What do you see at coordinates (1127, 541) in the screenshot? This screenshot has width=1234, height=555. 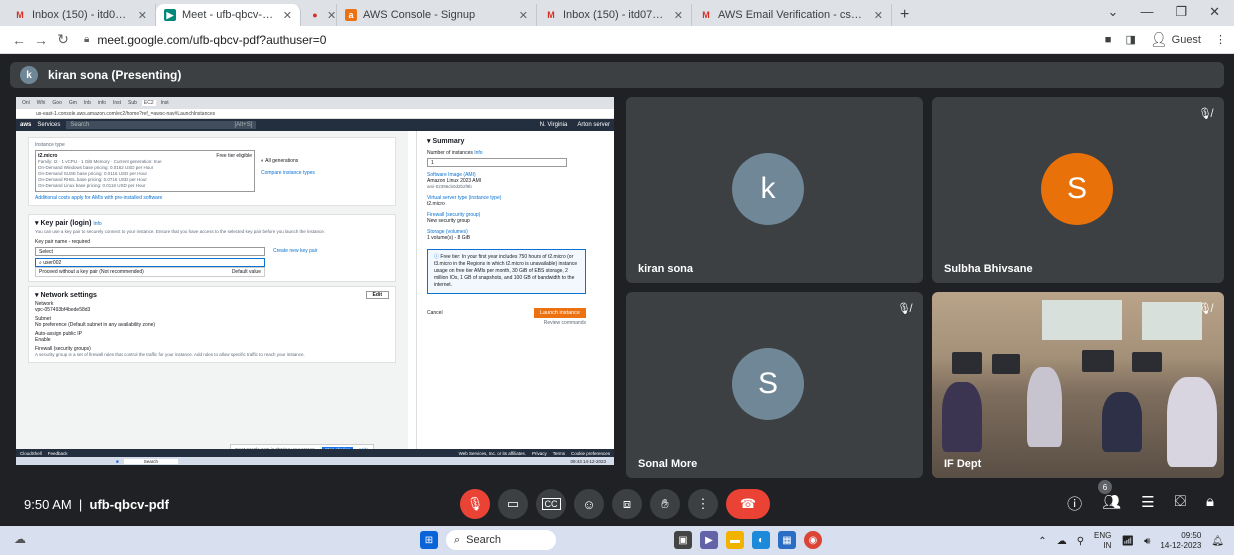 I see `wifi-icon: 📶︎` at bounding box center [1127, 541].